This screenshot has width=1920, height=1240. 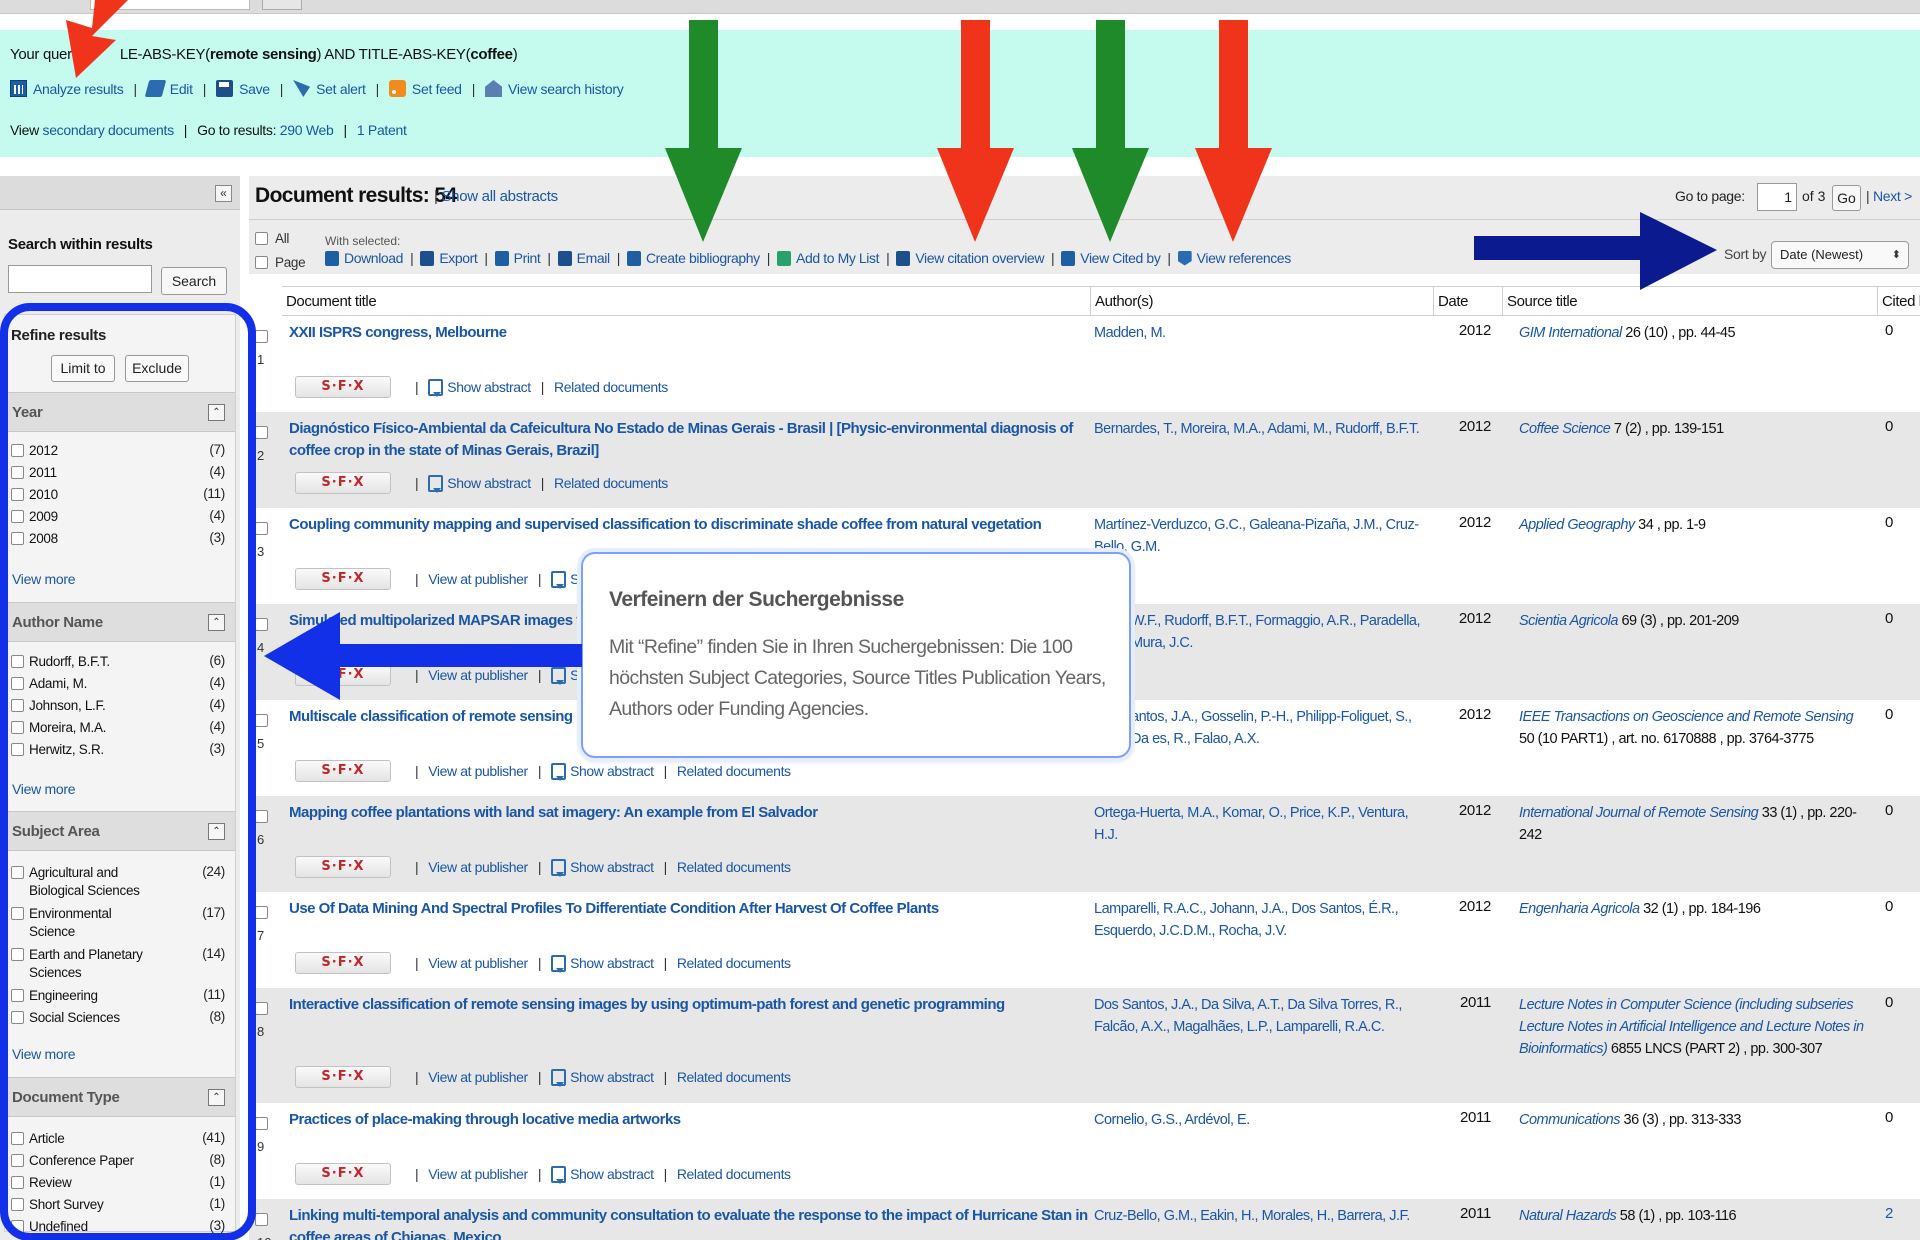 I want to click on source-title: Scientia Agricola 69 (3) , pp. 201-209, so click(x=1694, y=621).